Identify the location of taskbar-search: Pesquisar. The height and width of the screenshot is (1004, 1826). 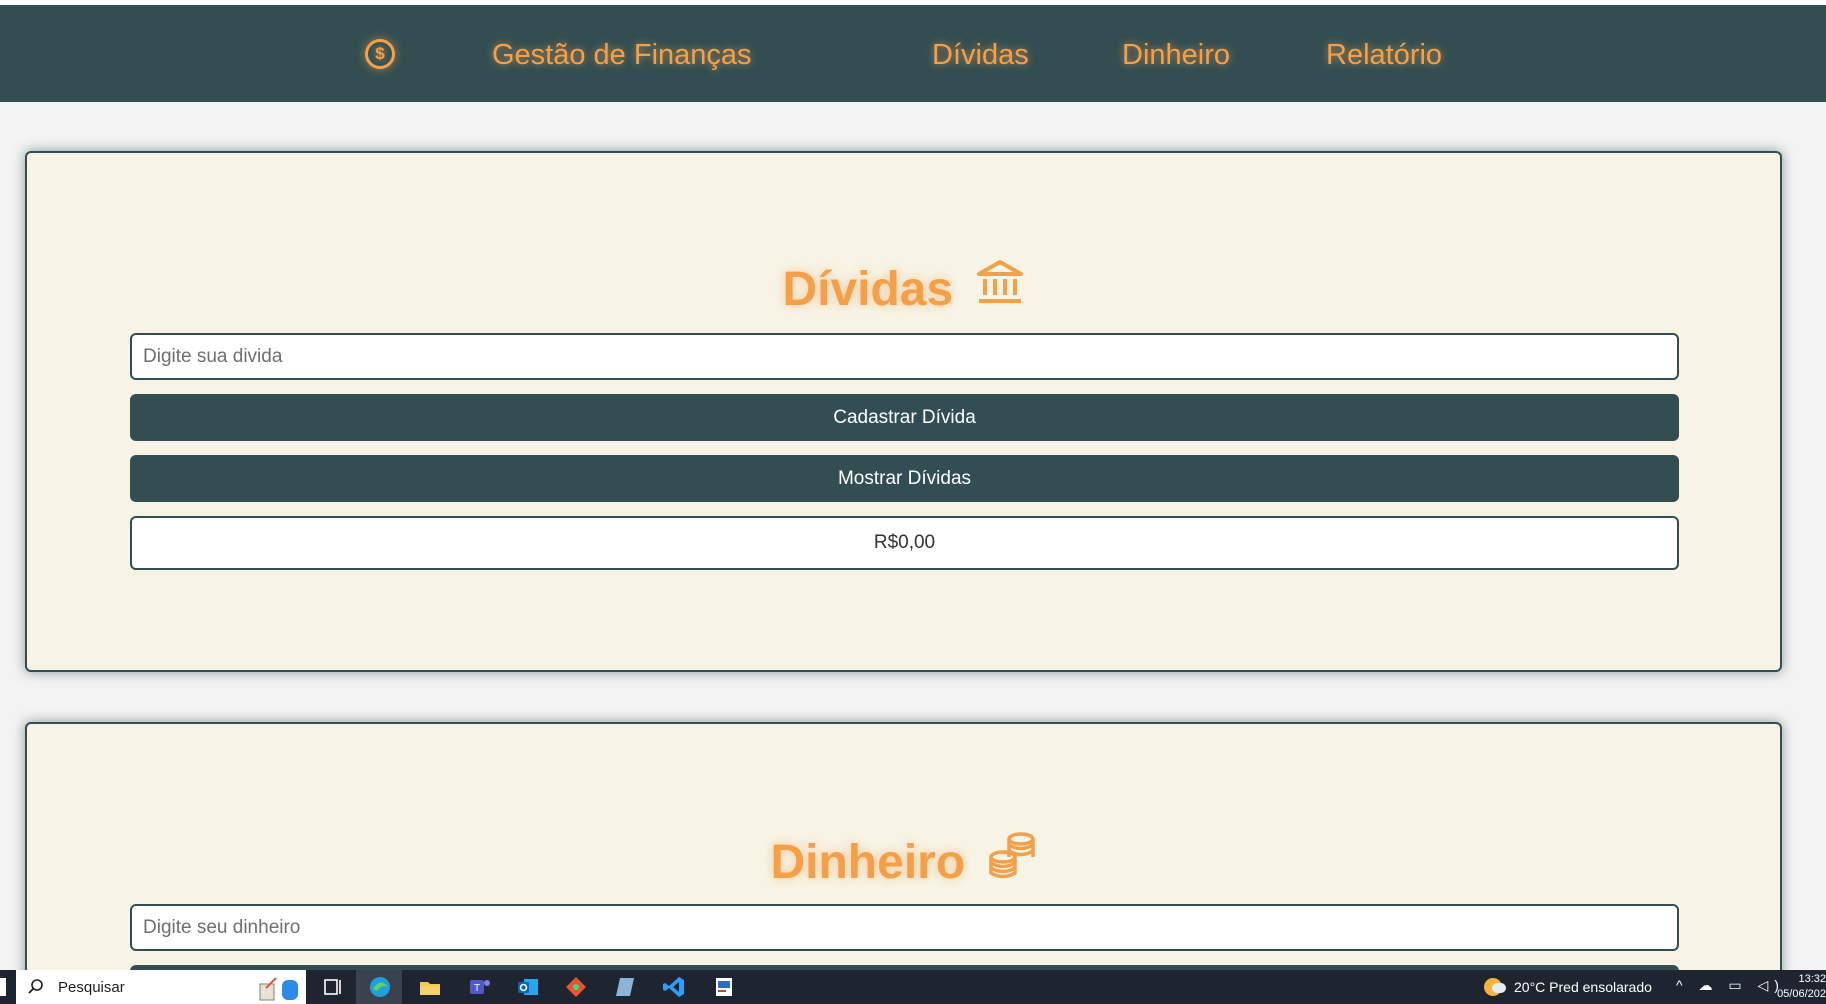
(161, 987).